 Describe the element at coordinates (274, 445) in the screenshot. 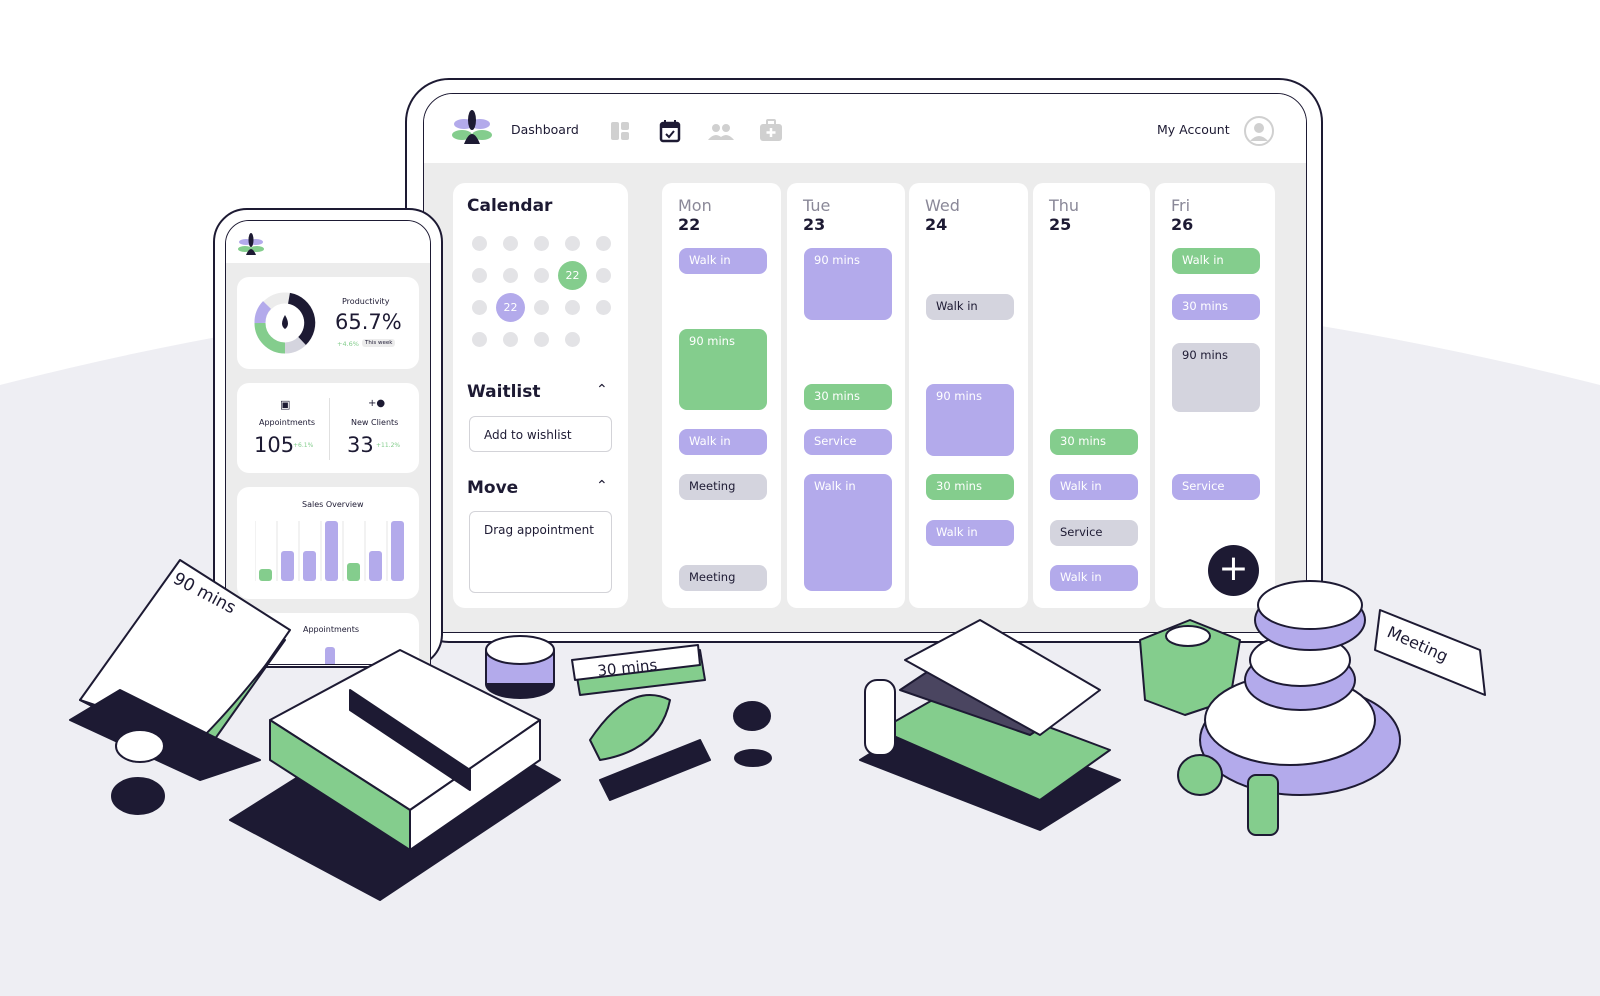

I see `appointments-value: 105` at that location.